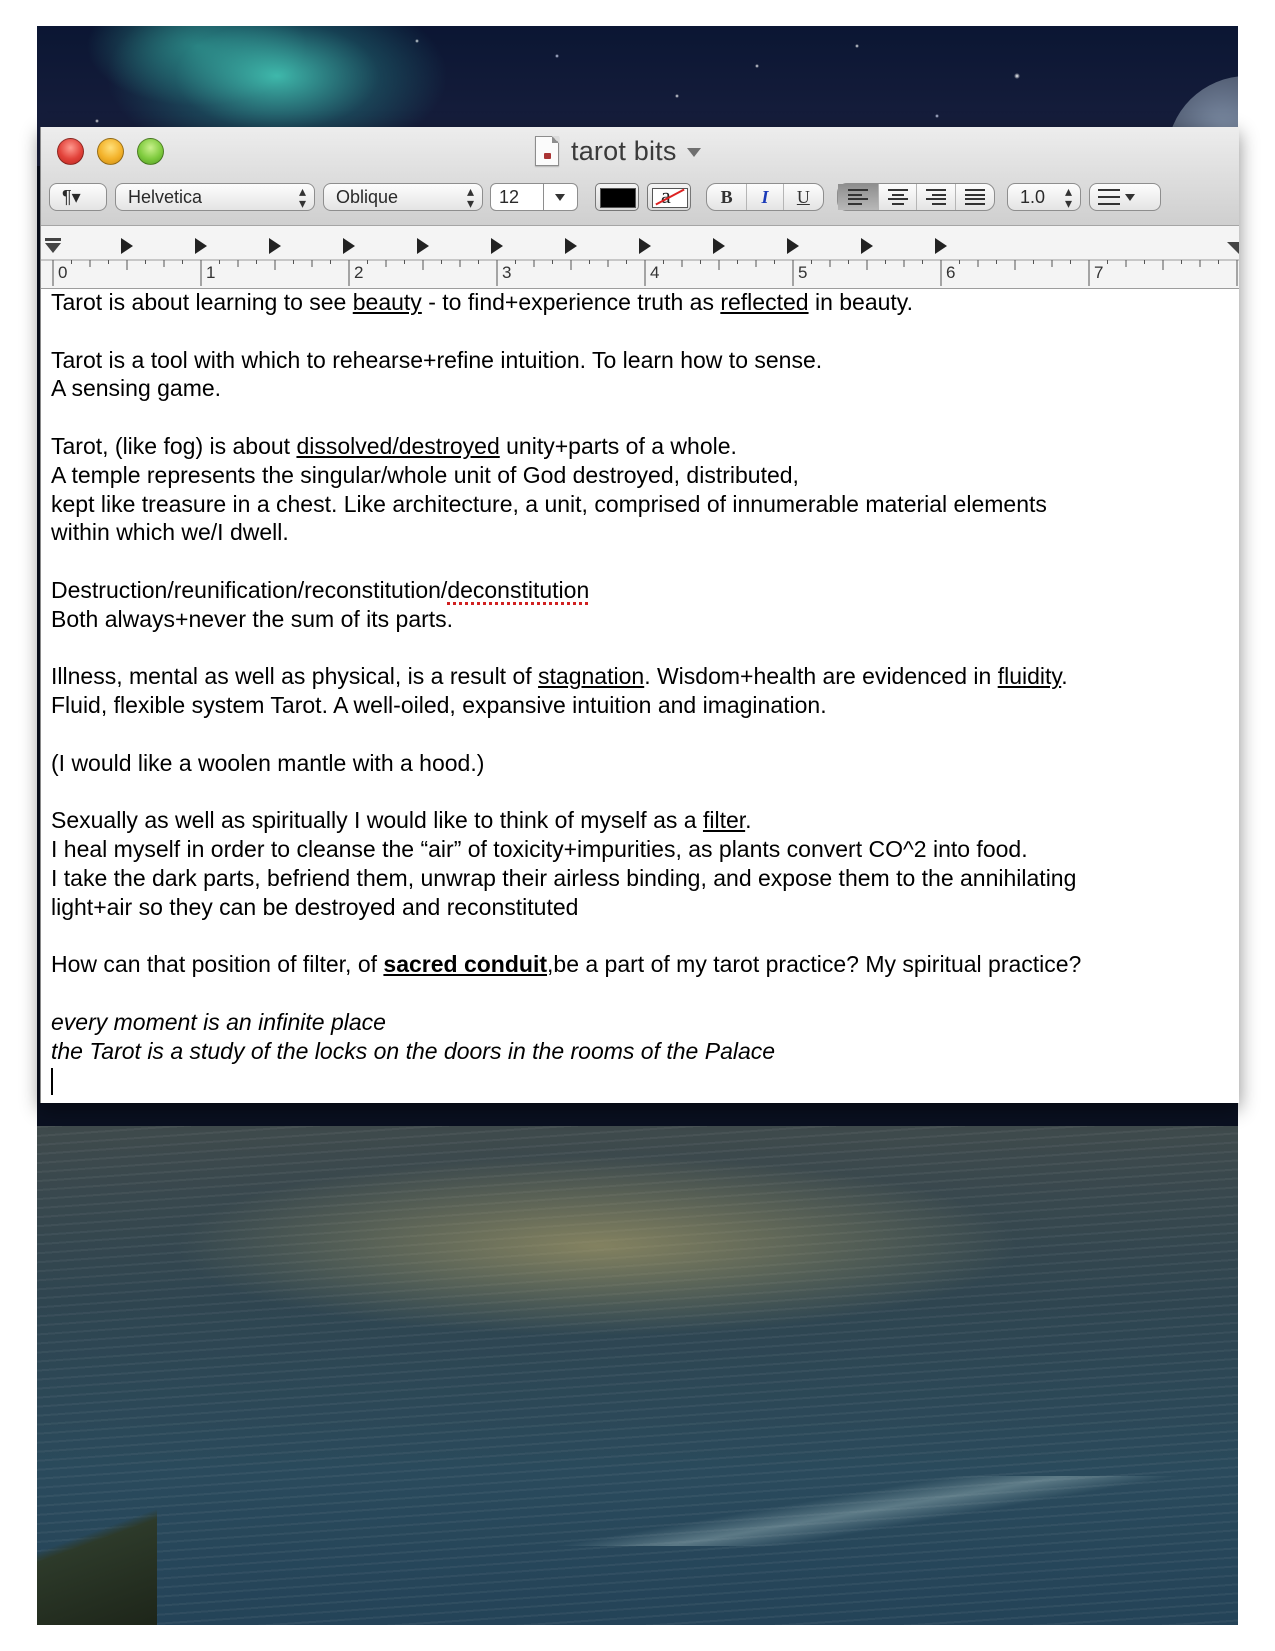 This screenshot has height=1651, width=1275. I want to click on justify-icon, so click(975, 197).